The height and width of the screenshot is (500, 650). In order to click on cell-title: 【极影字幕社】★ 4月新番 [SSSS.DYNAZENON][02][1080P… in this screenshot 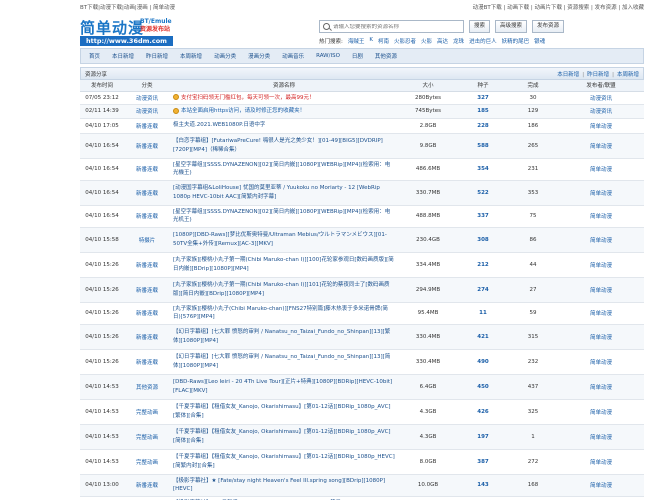, I will do `click(284, 498)`.